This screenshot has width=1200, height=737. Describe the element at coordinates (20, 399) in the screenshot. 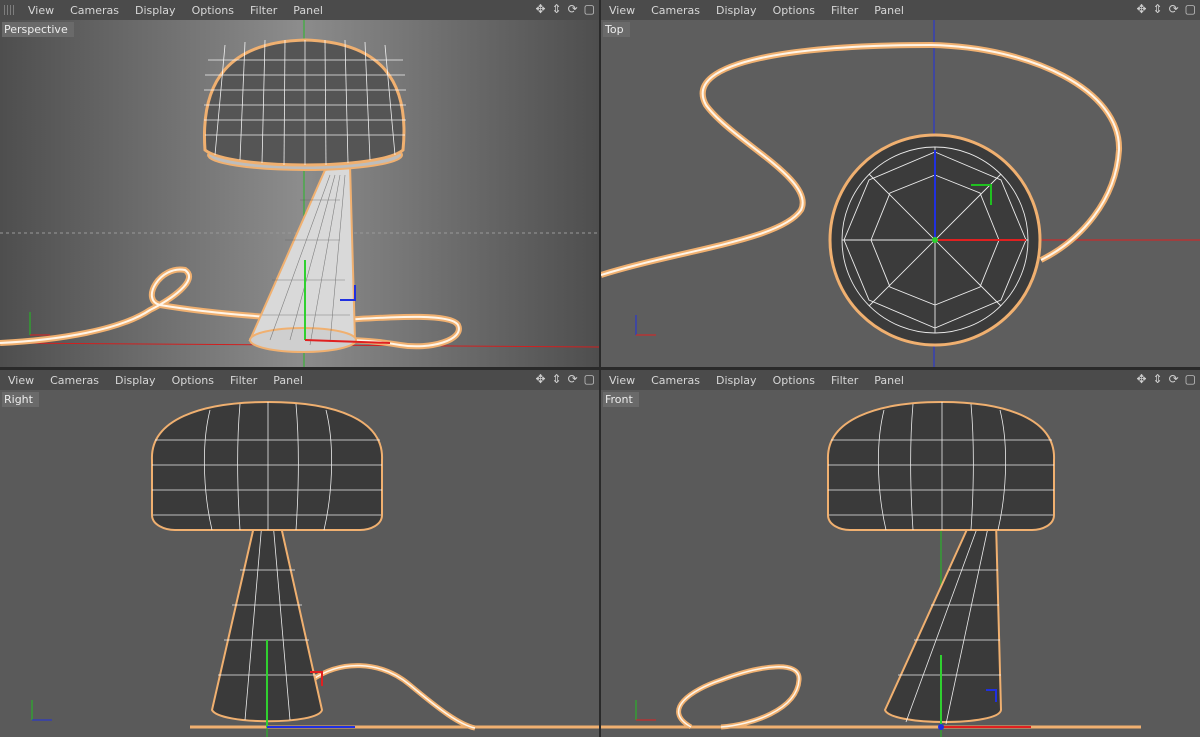

I see `viewport-label: Right` at that location.